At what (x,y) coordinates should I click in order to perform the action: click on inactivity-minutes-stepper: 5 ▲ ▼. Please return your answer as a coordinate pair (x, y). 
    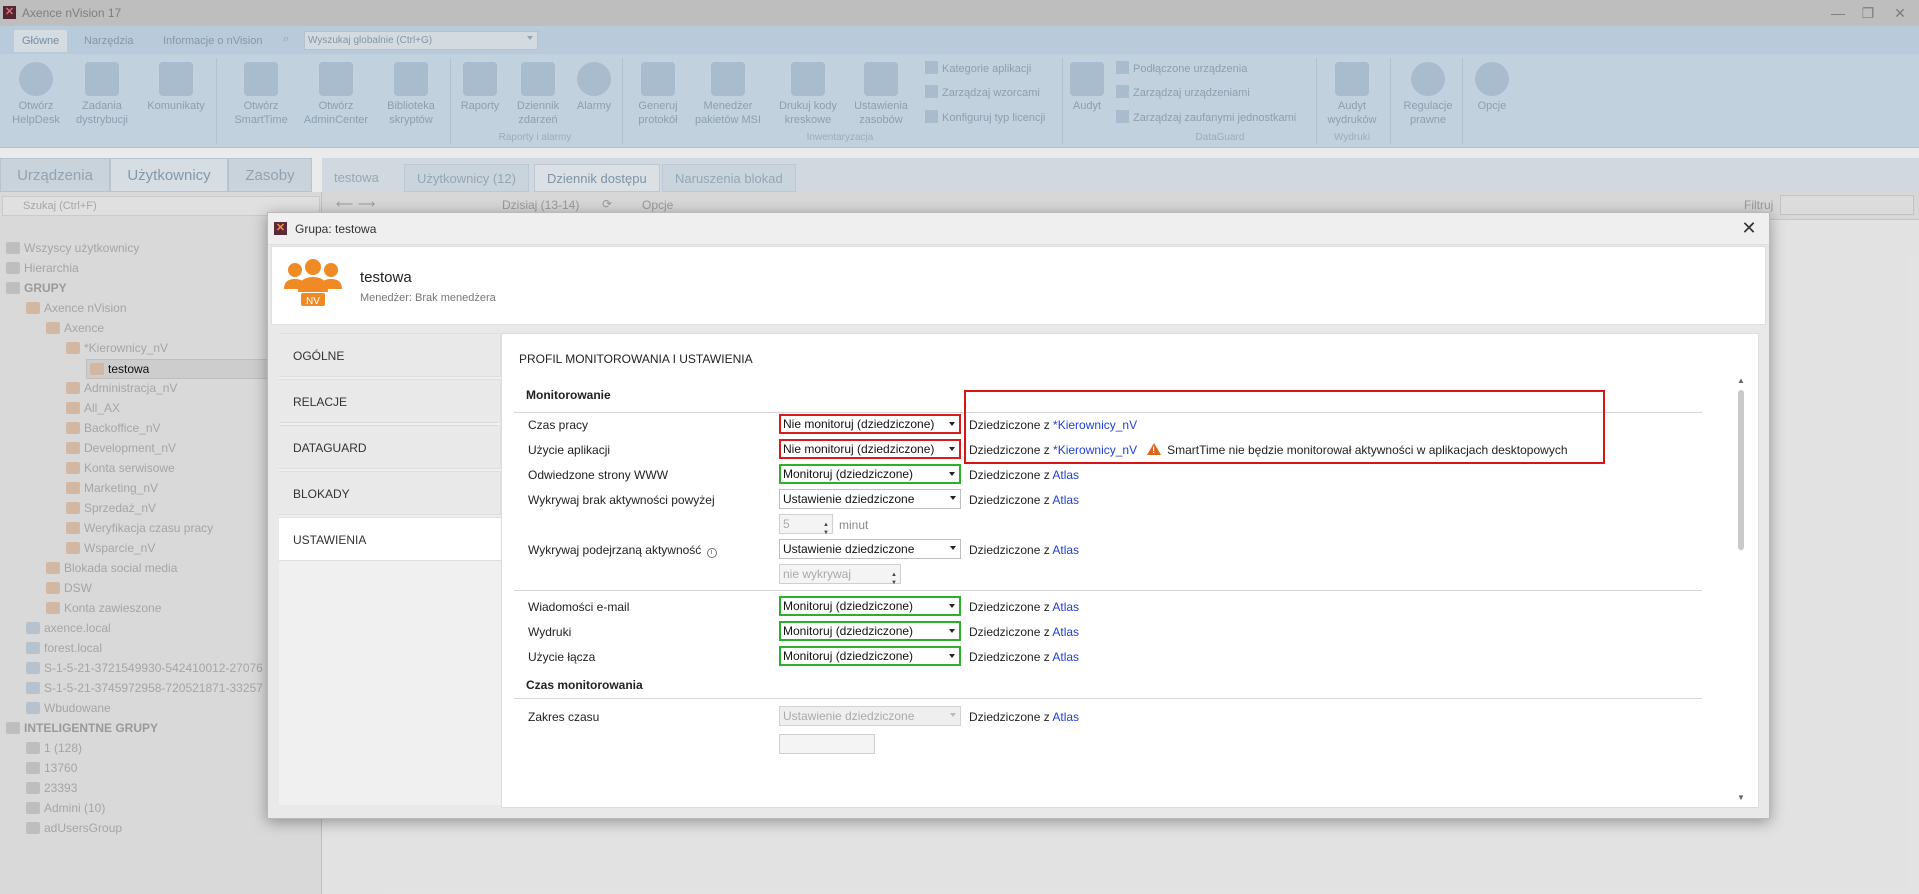
    Looking at the image, I should click on (806, 525).